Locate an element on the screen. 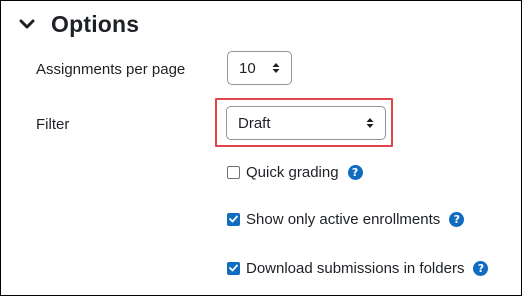 This screenshot has height=296, width=522. show-active-enrollments-checkbox is located at coordinates (233, 219).